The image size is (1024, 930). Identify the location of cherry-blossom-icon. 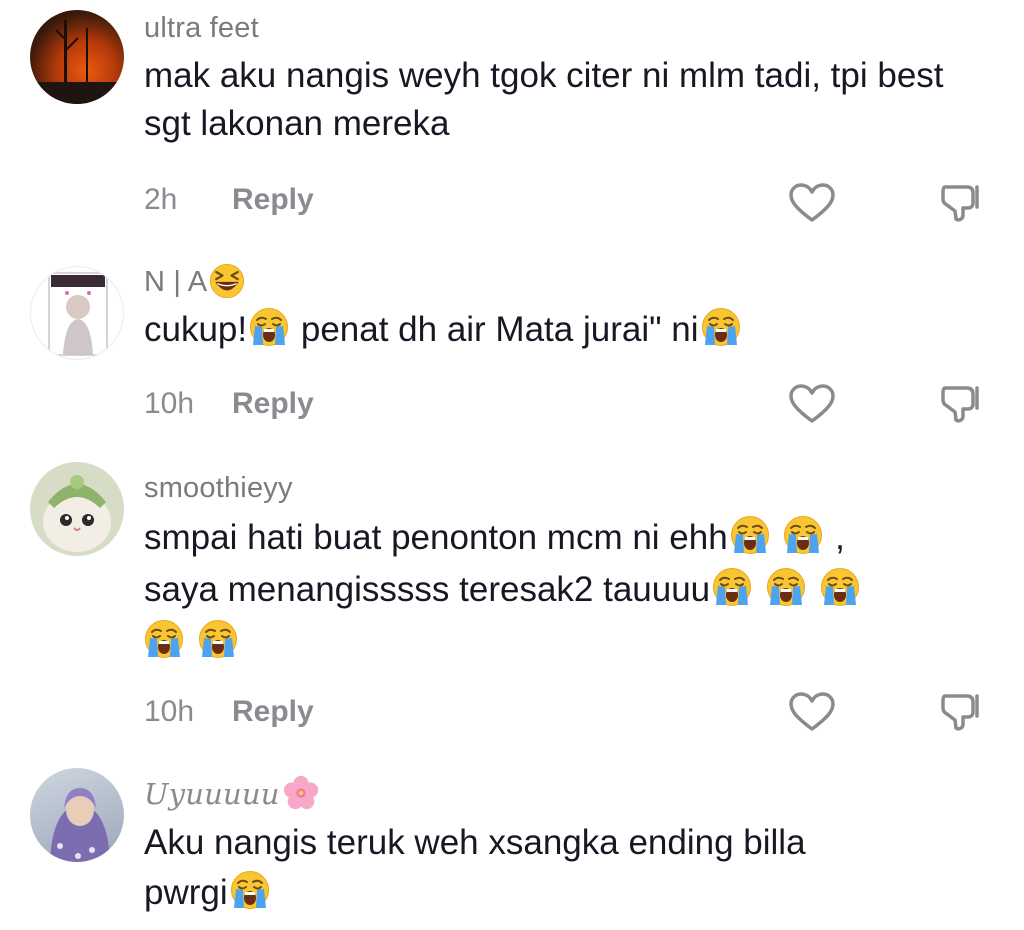
(300, 792).